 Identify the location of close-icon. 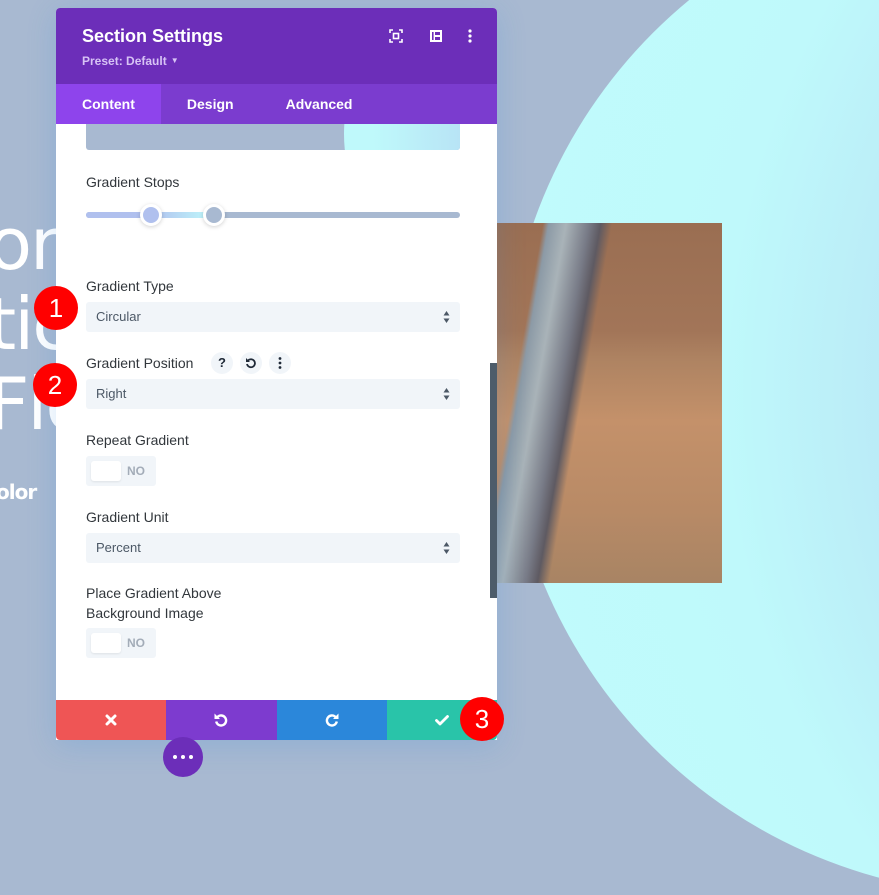
(111, 720).